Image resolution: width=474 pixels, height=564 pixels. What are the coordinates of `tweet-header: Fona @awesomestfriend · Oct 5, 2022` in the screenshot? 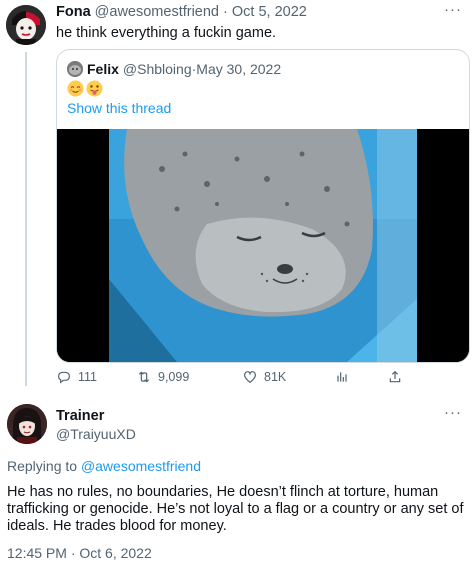 It's located at (181, 12).